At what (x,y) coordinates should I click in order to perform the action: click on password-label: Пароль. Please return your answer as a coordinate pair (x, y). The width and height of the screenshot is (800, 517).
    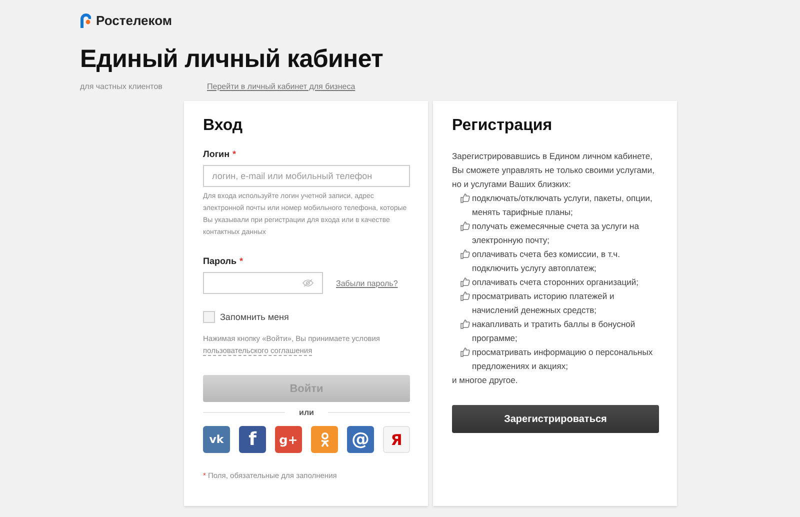
    Looking at the image, I should click on (219, 261).